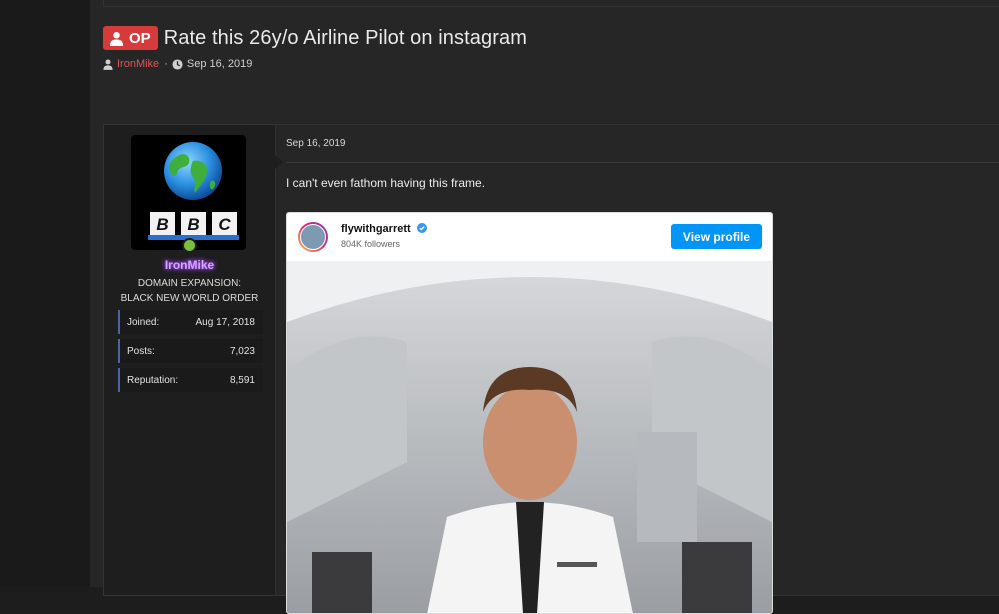  I want to click on avatar-letter-1: B, so click(162, 224).